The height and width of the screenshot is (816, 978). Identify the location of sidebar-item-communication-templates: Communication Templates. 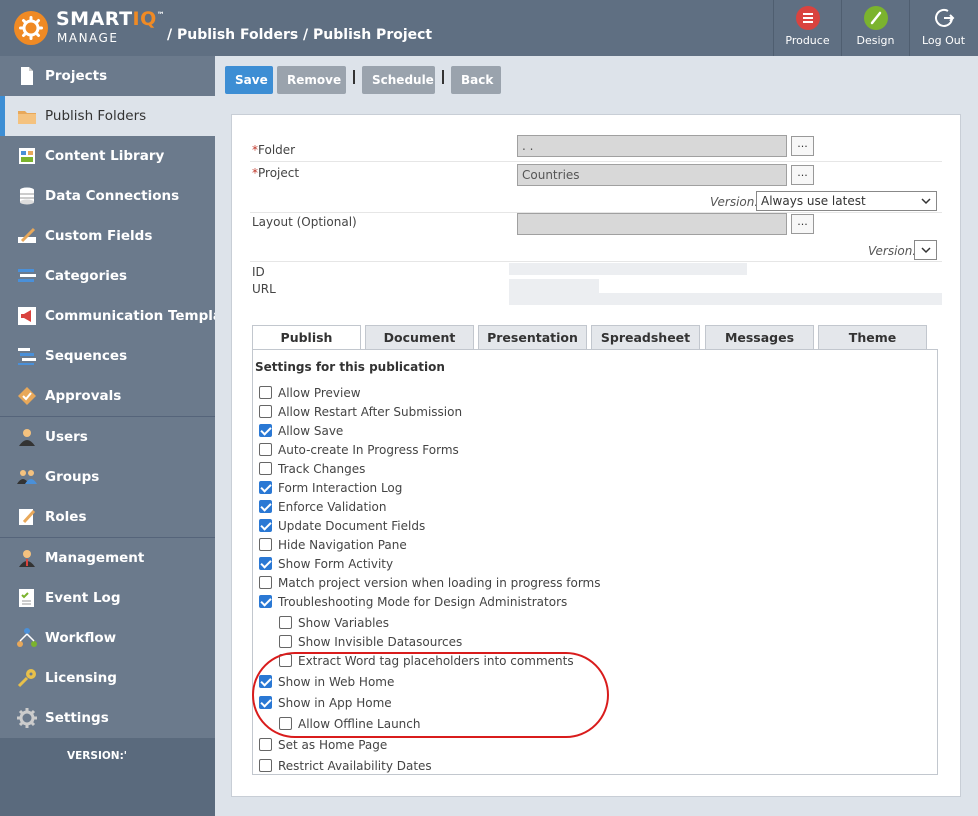
(123, 316).